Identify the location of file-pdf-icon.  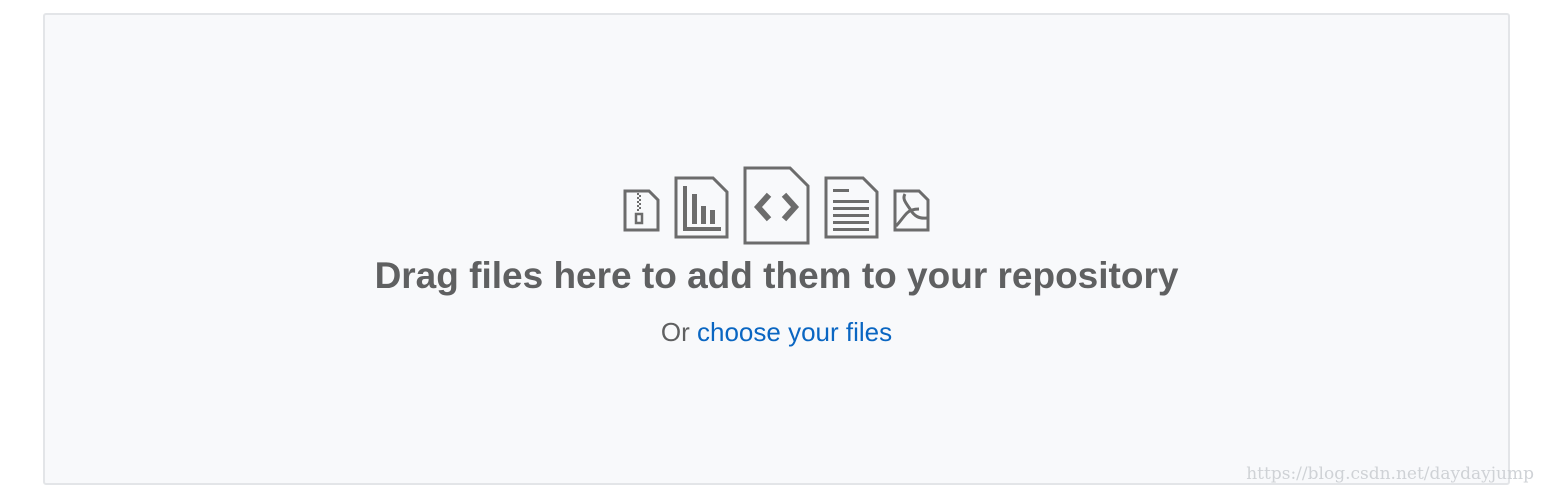
(911, 210).